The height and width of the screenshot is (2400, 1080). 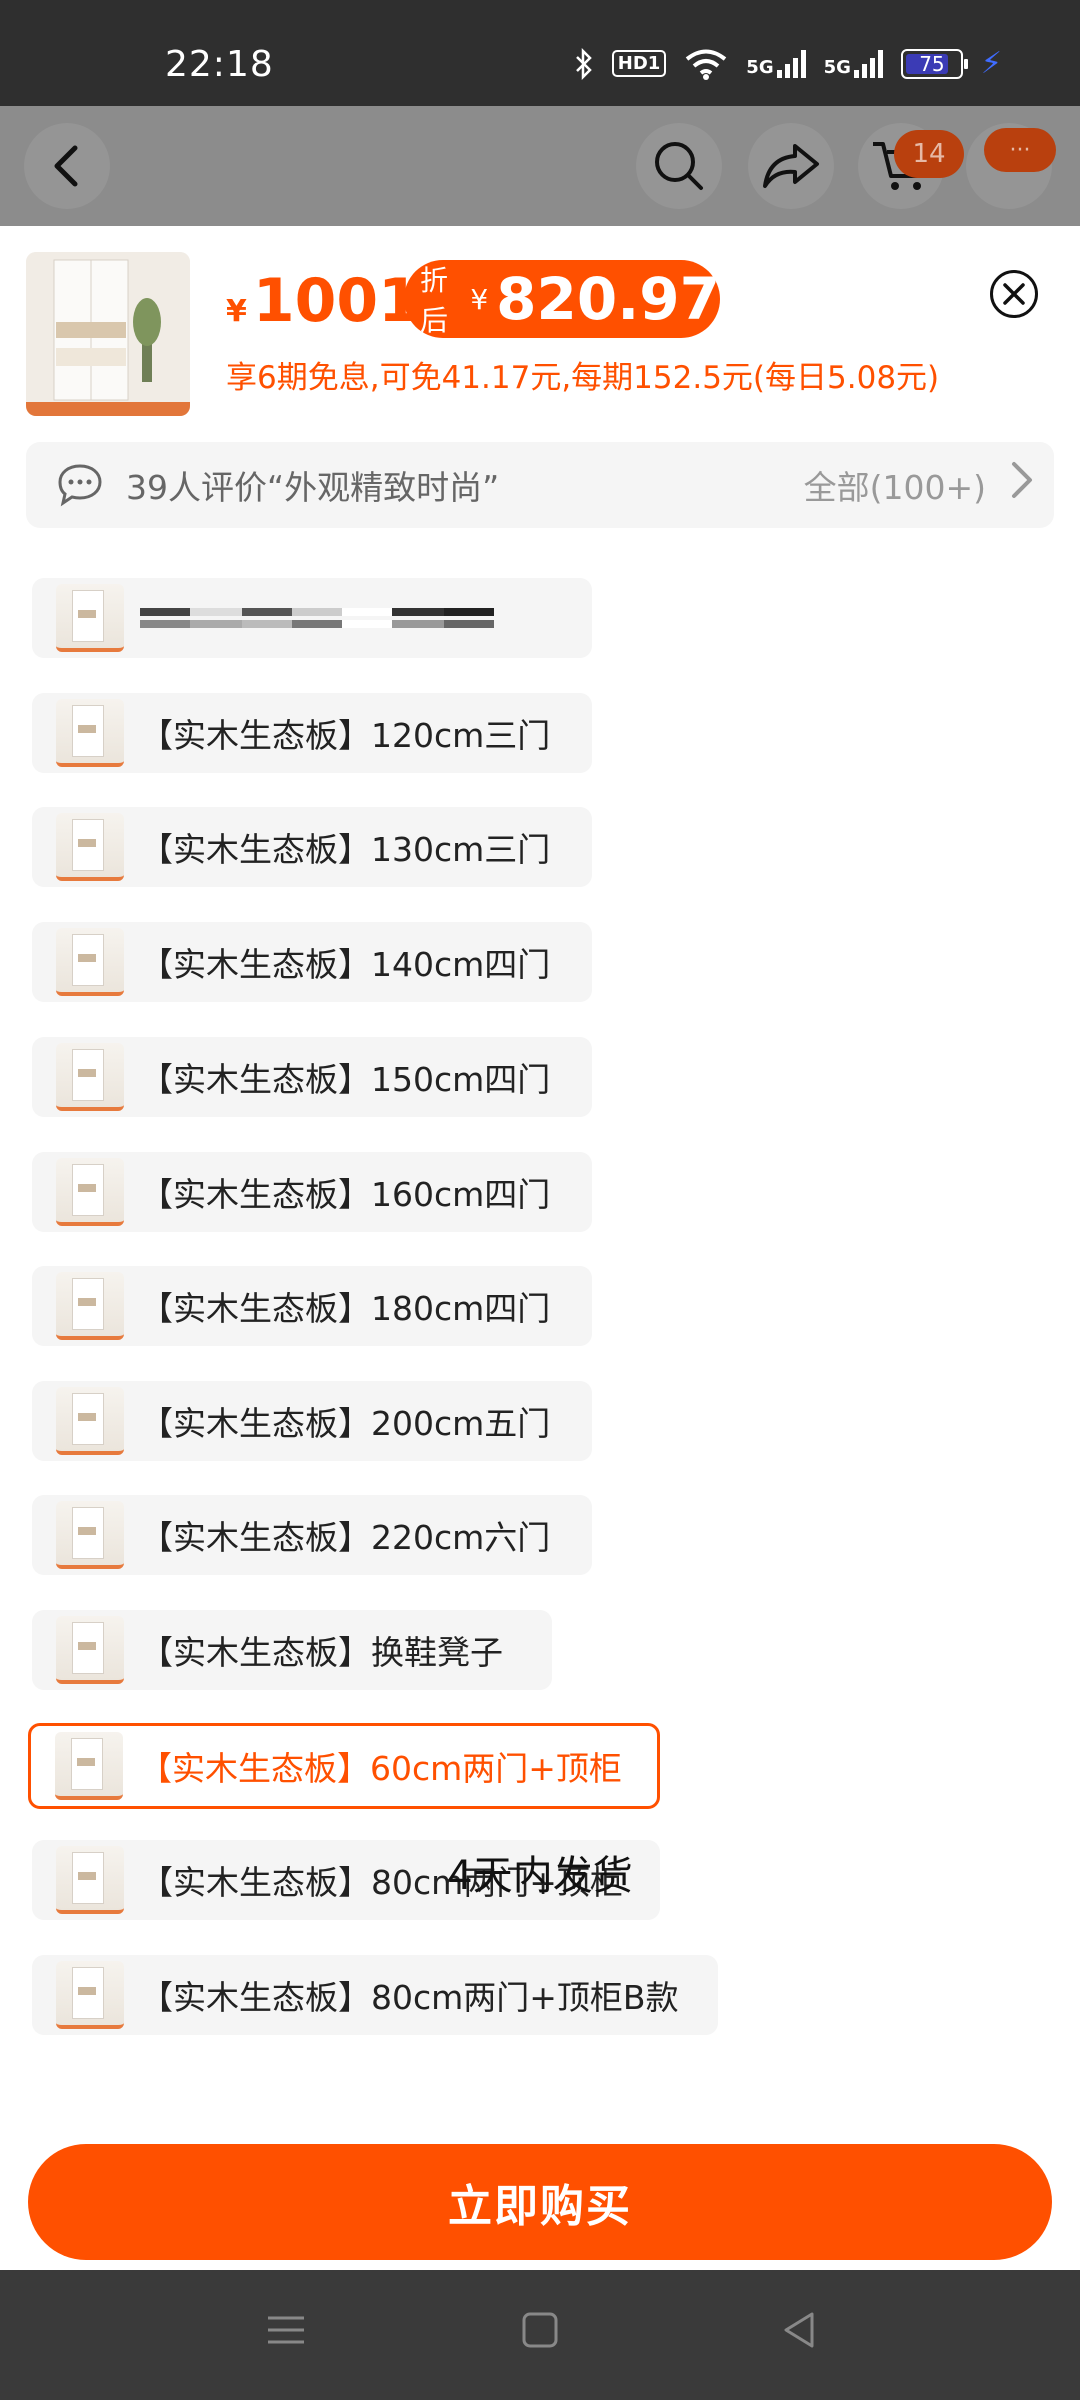 I want to click on sku-option: 【实木生态板】140cm四门, so click(x=312, y=962).